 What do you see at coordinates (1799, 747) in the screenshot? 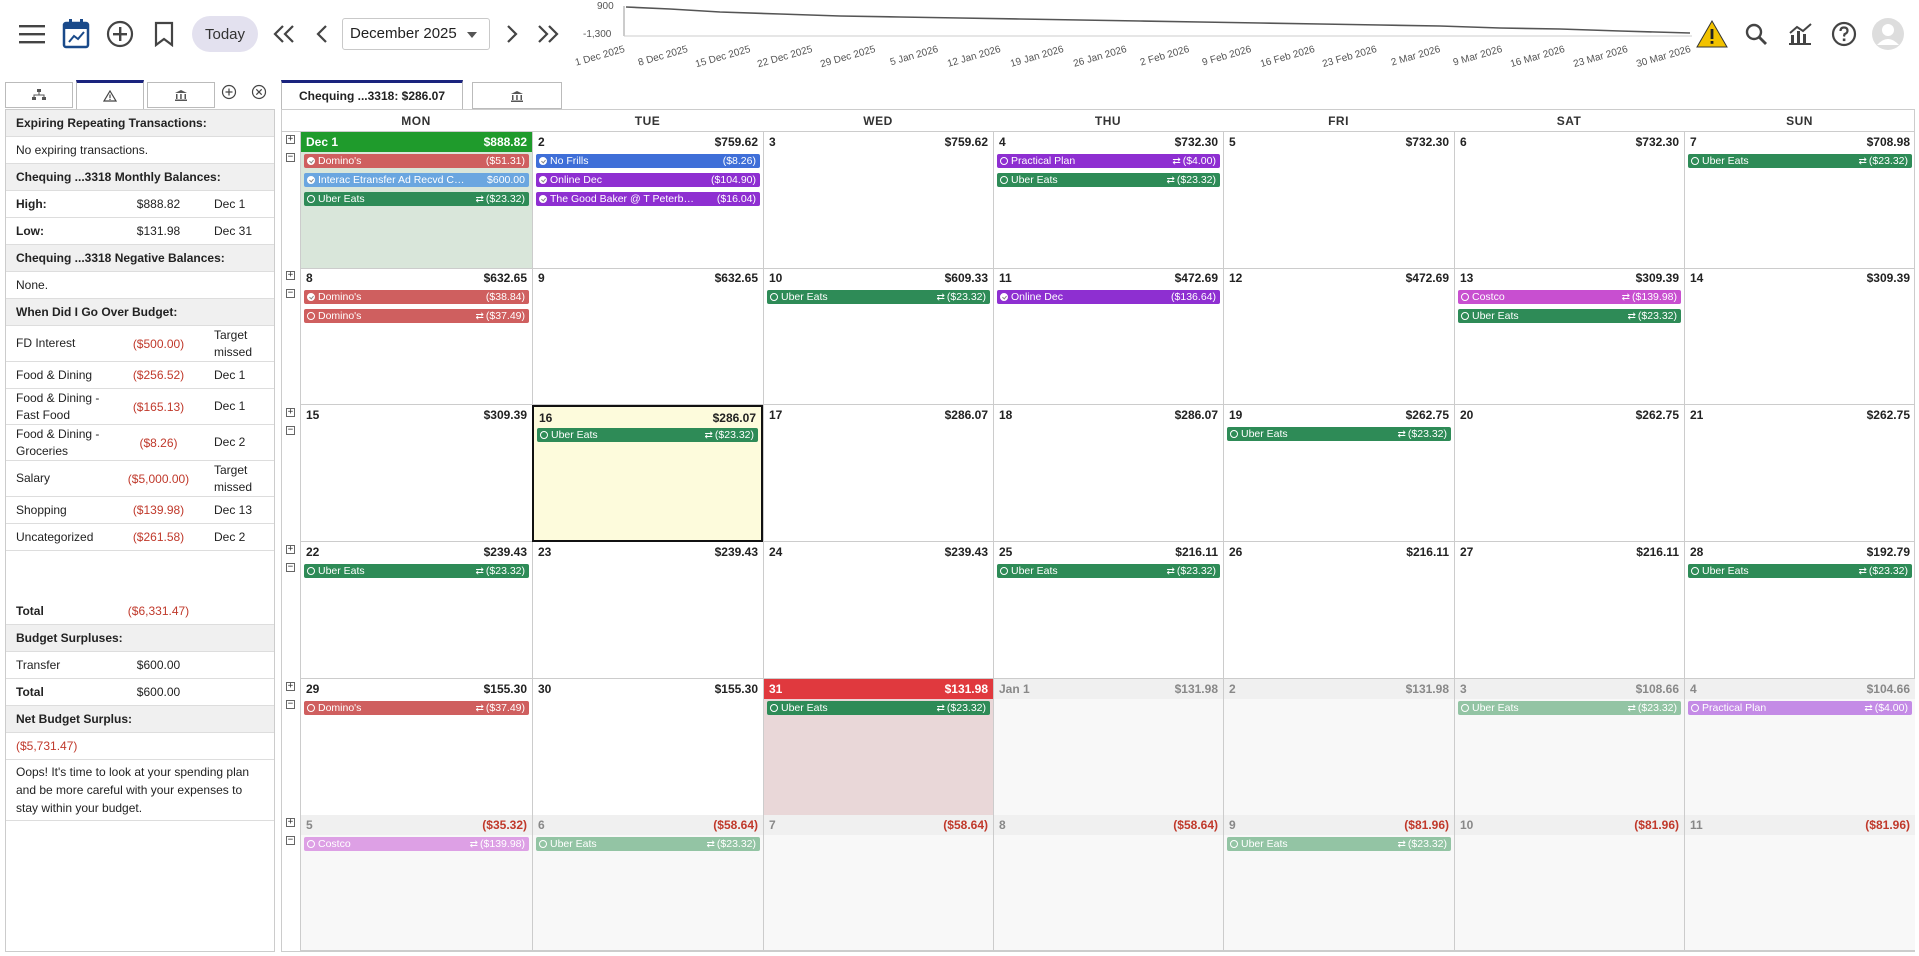
I see `calendar-day: 4 $104.66 Practical Plan ⇄ ($4.00)` at bounding box center [1799, 747].